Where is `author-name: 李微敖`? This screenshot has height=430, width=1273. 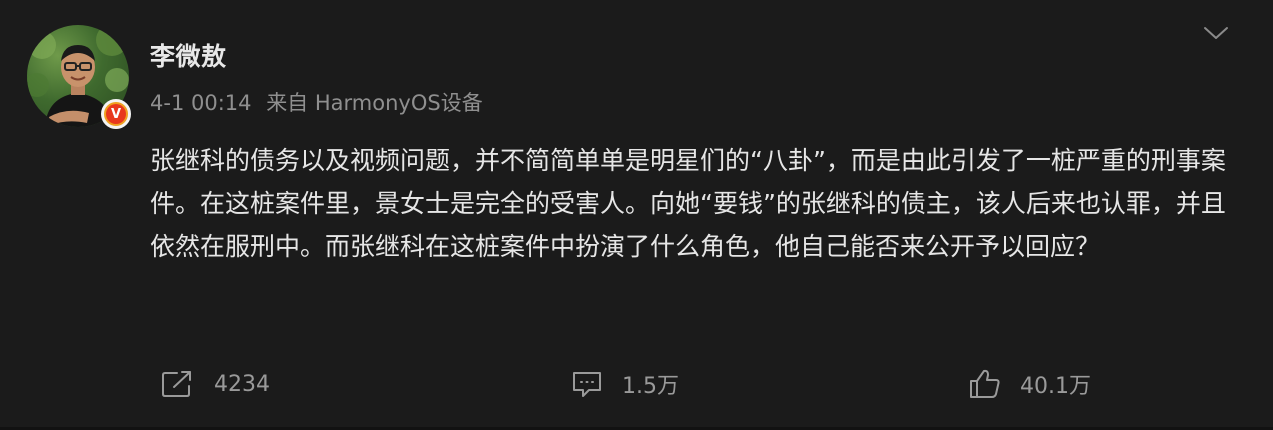 author-name: 李微敖 is located at coordinates (188, 55).